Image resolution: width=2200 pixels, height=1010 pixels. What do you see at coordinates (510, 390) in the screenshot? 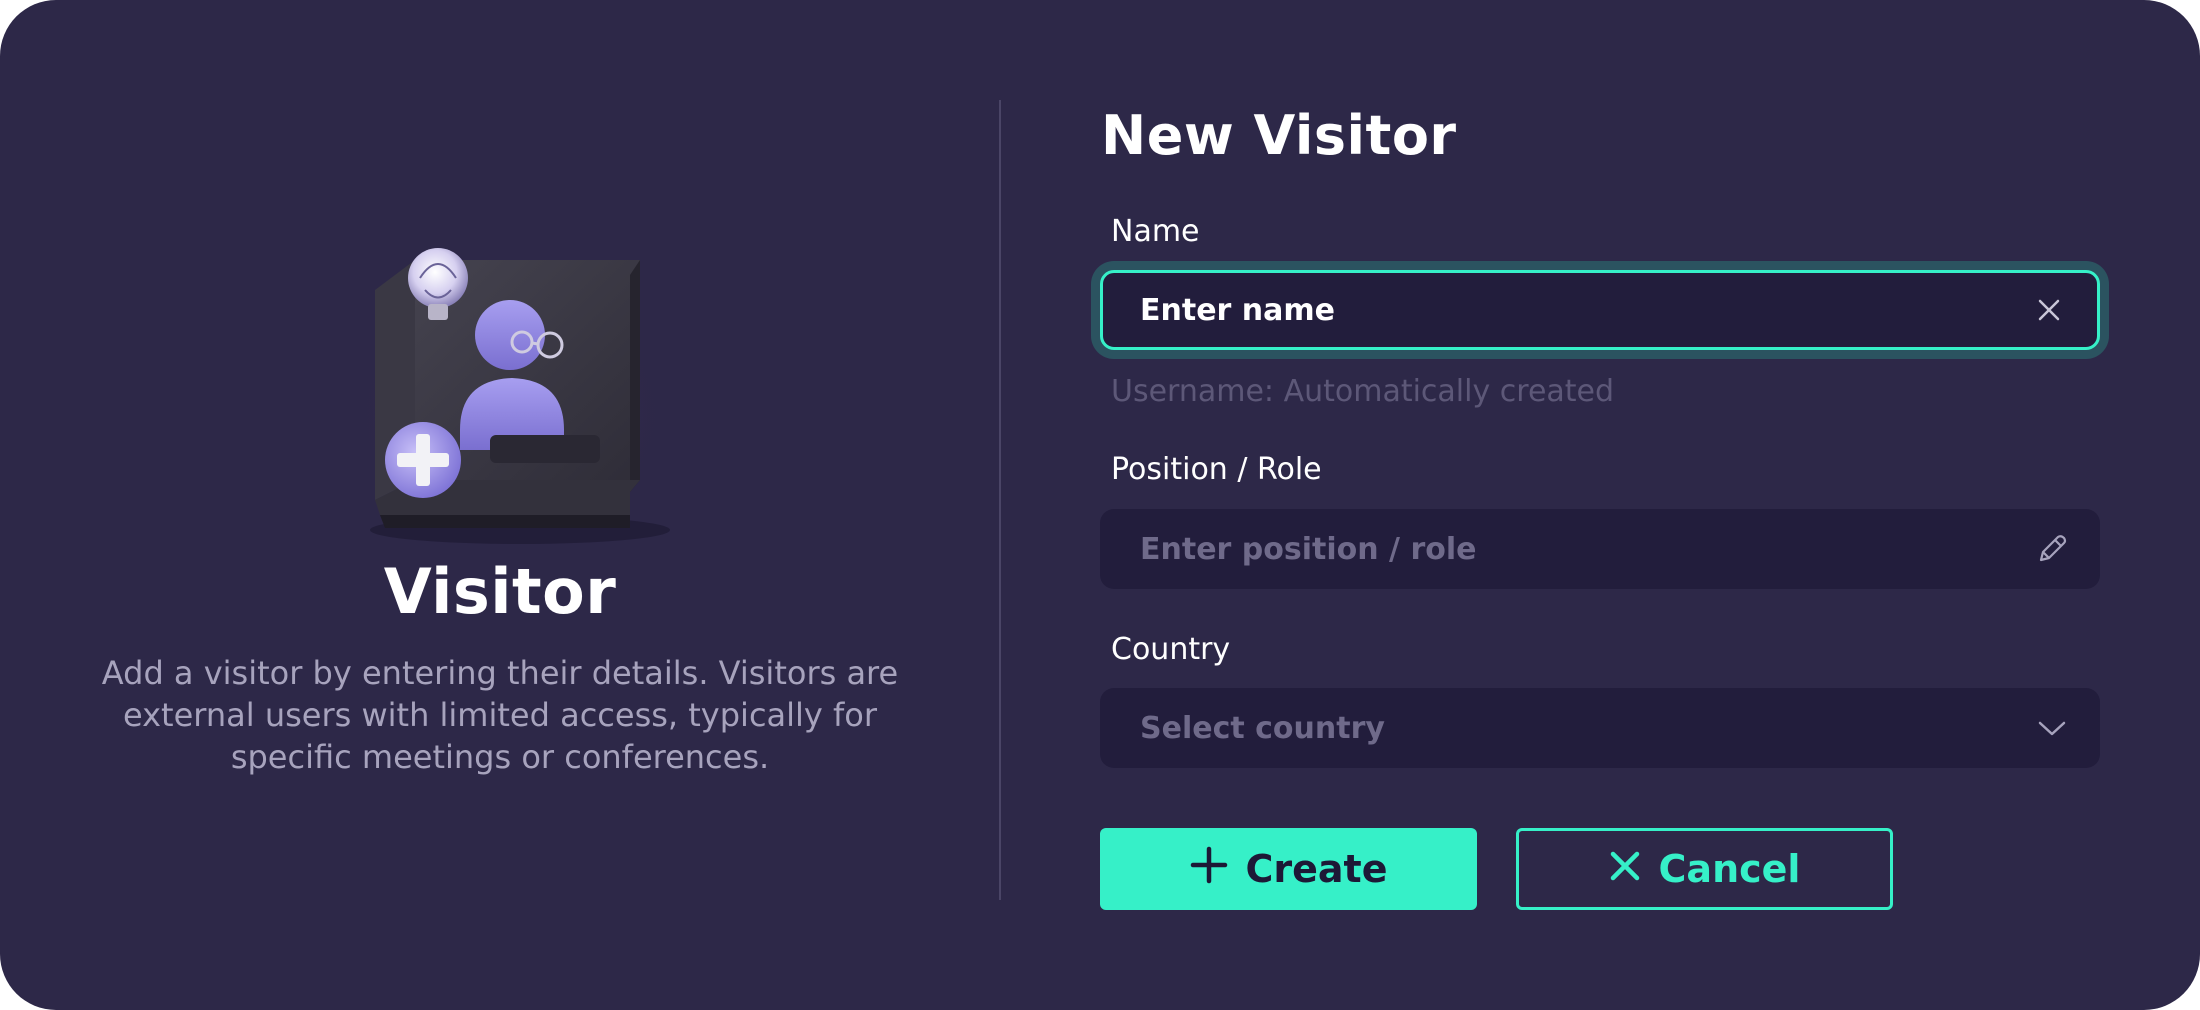
I see `visitor-illustration` at bounding box center [510, 390].